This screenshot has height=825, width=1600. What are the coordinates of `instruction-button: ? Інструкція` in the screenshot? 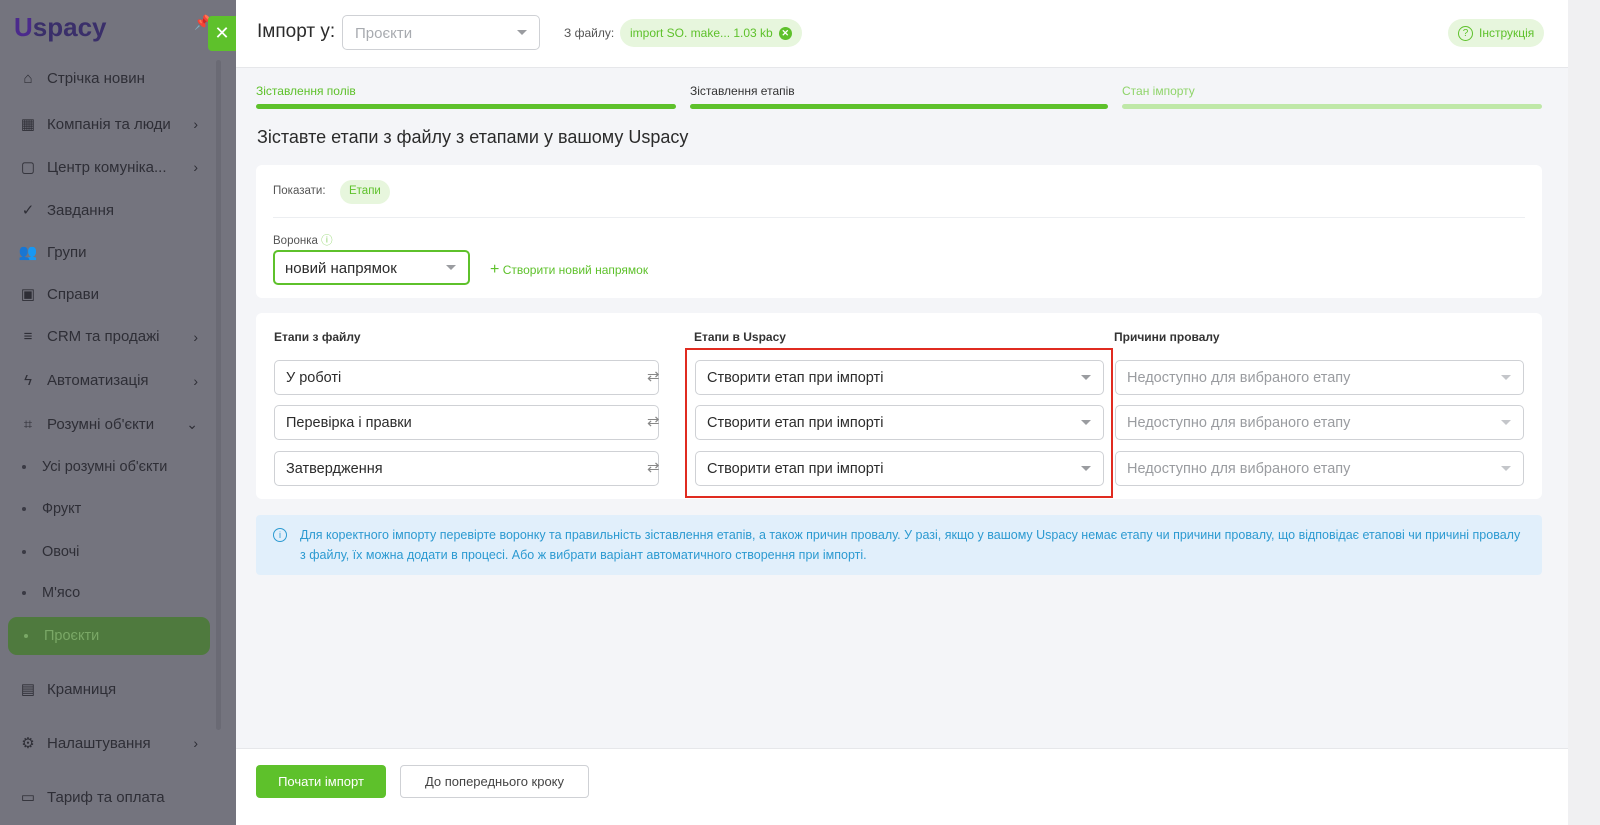 It's located at (1496, 33).